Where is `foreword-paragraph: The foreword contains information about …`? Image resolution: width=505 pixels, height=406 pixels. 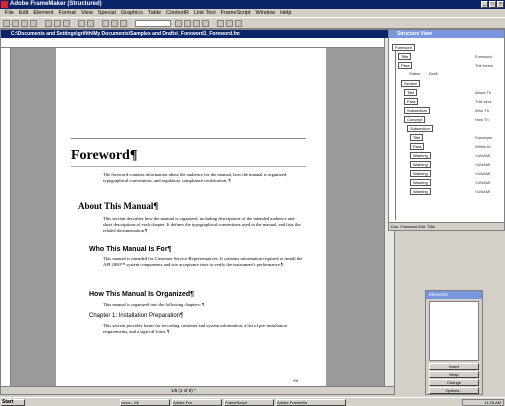 foreword-paragraph: The foreword contains information about … is located at coordinates (203, 178).